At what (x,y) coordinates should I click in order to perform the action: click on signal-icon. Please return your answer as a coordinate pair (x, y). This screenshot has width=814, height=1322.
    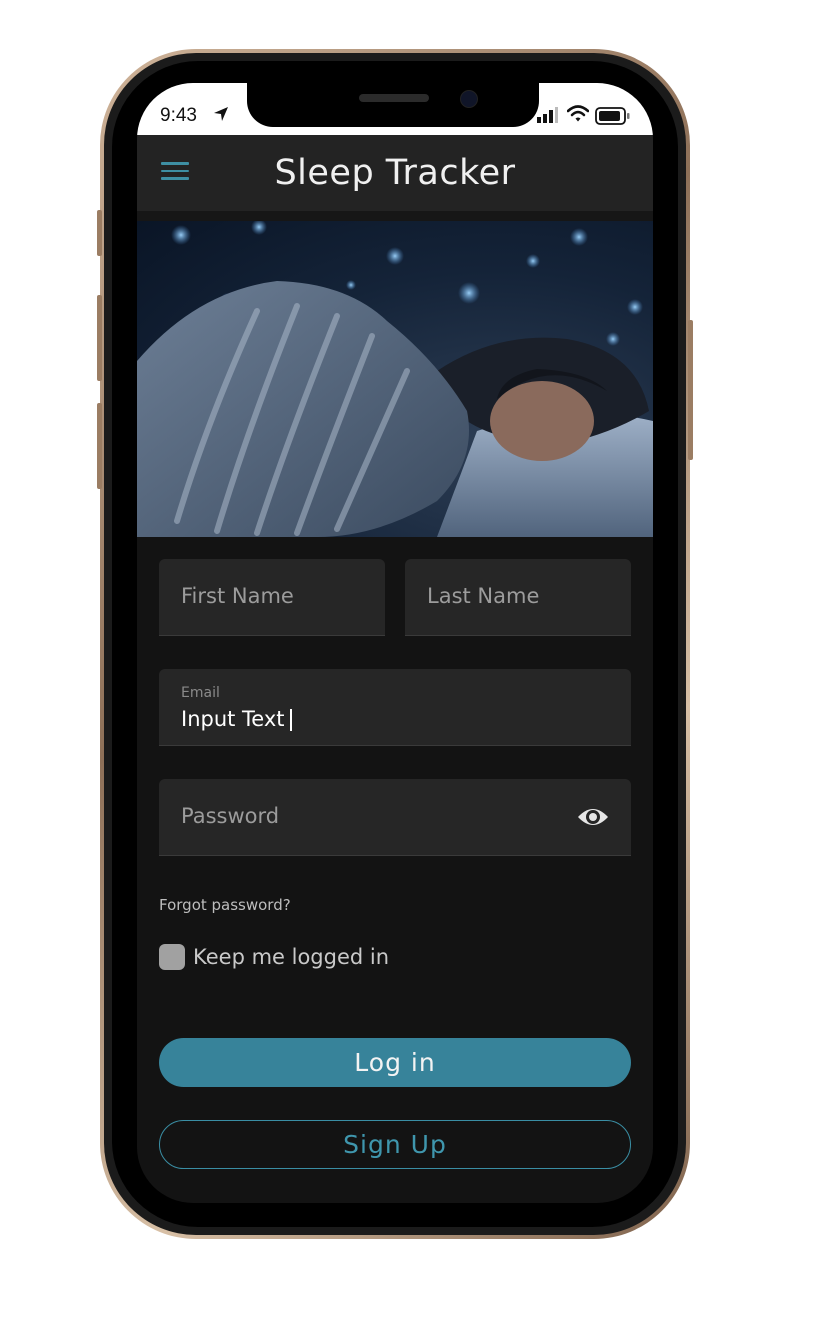
    Looking at the image, I should click on (547, 115).